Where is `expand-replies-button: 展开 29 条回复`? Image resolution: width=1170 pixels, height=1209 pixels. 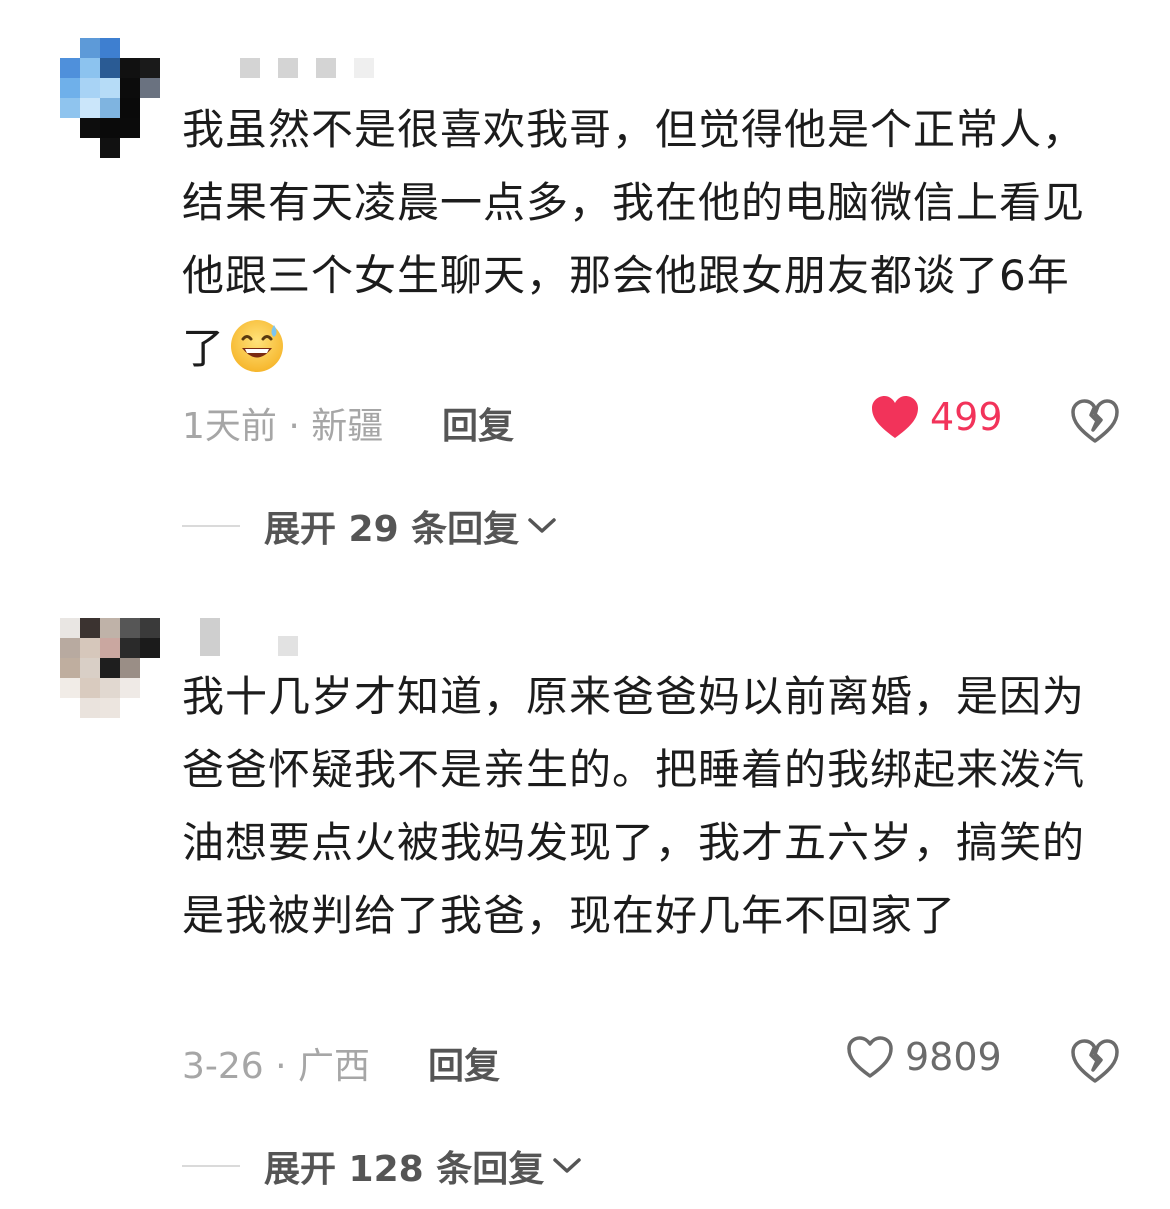
expand-replies-button: 展开 29 条回复 is located at coordinates (370, 526).